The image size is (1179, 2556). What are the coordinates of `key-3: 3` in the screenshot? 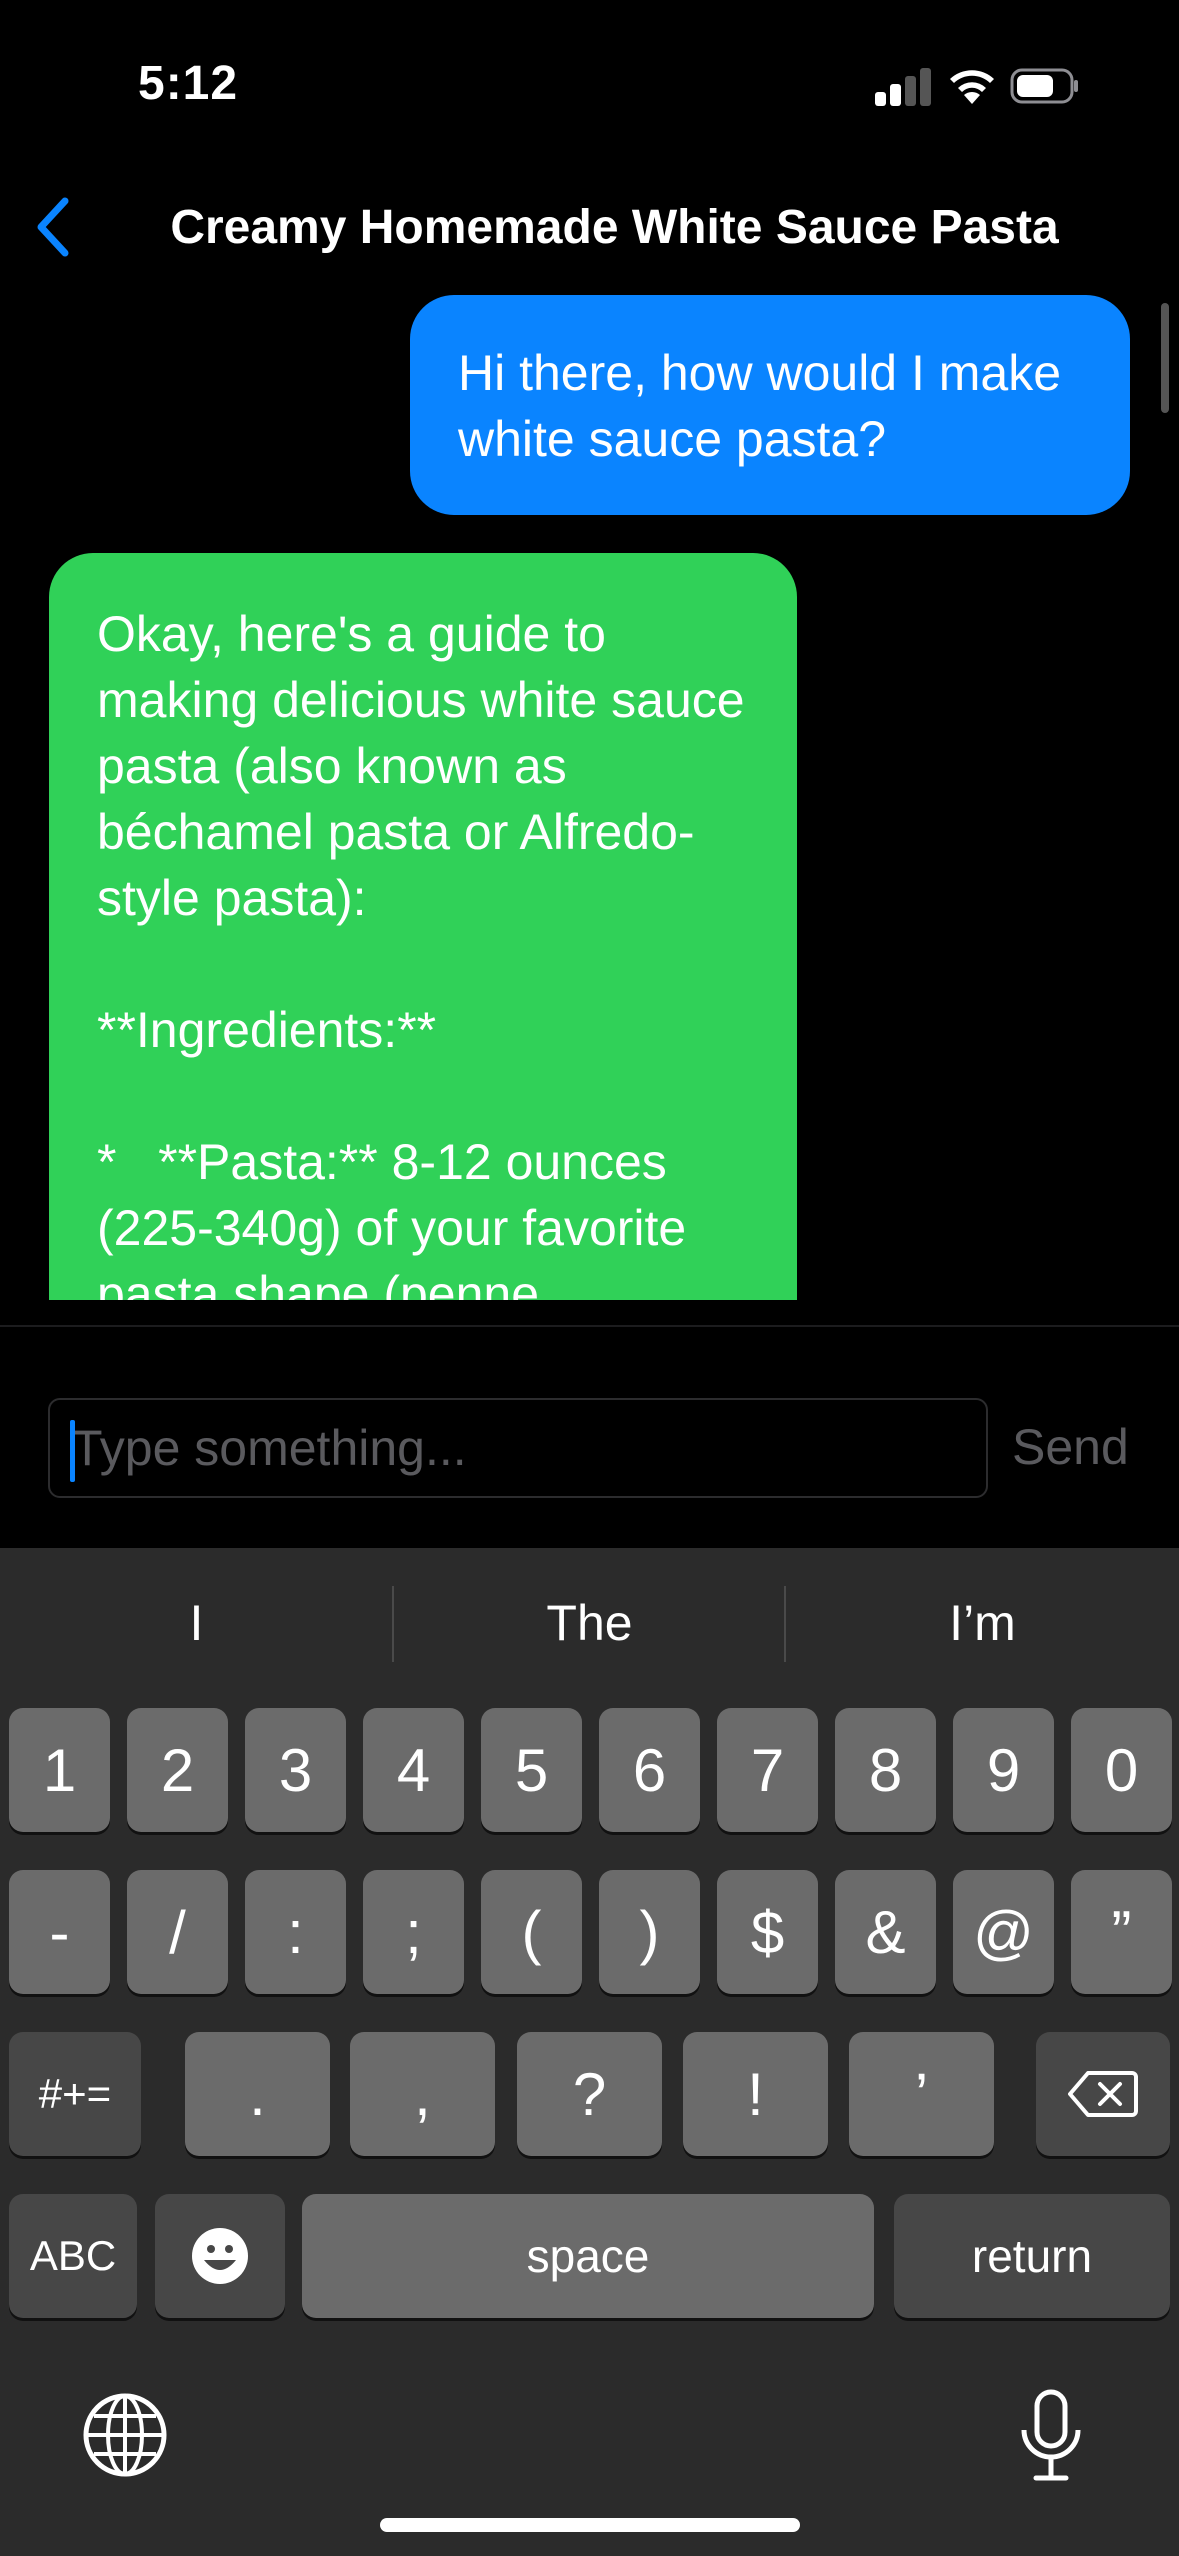 It's located at (295, 1770).